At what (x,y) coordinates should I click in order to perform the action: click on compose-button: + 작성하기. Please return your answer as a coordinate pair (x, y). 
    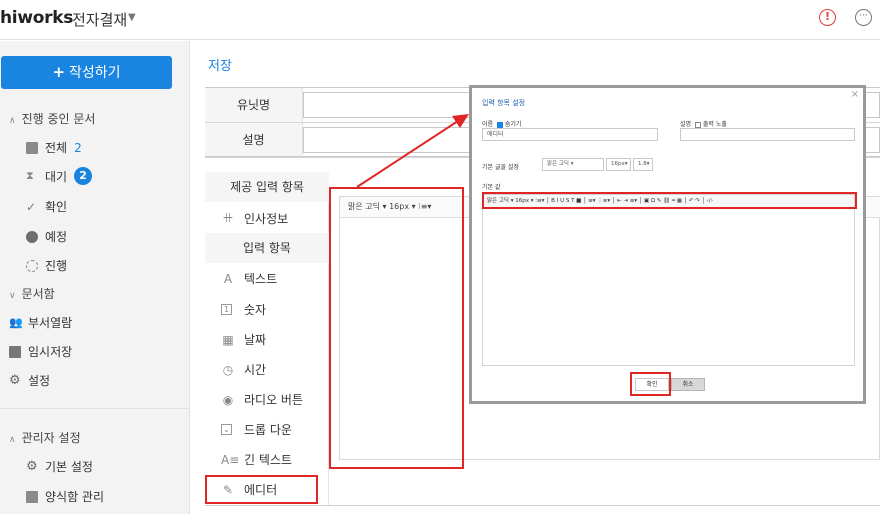
    Looking at the image, I should click on (86, 72).